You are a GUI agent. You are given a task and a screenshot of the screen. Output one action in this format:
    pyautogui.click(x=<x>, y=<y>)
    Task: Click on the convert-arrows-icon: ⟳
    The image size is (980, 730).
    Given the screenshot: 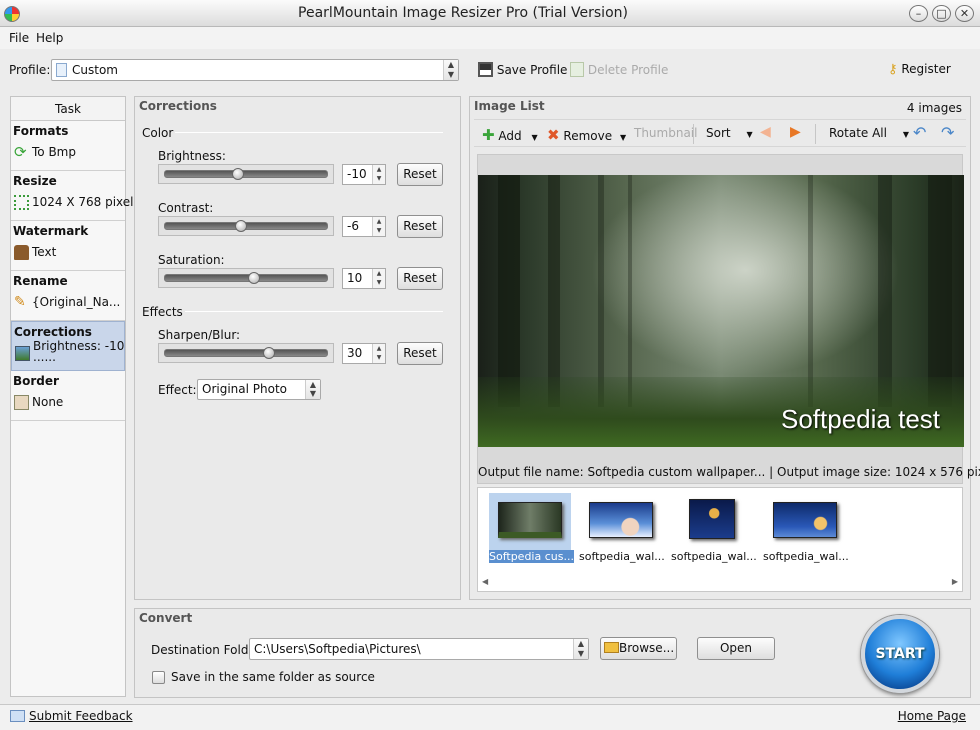 What is the action you would take?
    pyautogui.click(x=20, y=152)
    